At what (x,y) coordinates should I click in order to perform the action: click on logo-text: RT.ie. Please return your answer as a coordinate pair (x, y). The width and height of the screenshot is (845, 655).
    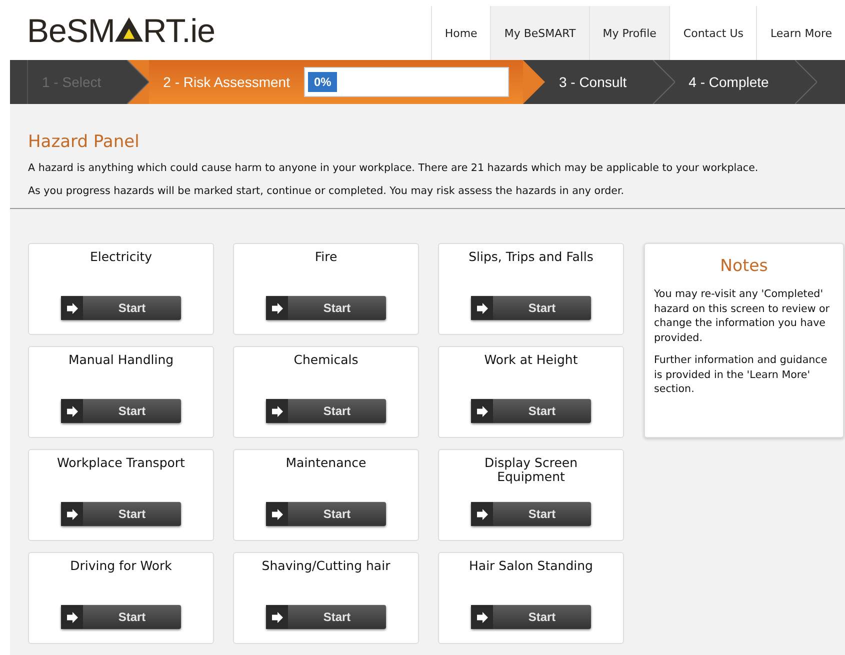
    Looking at the image, I should click on (178, 31).